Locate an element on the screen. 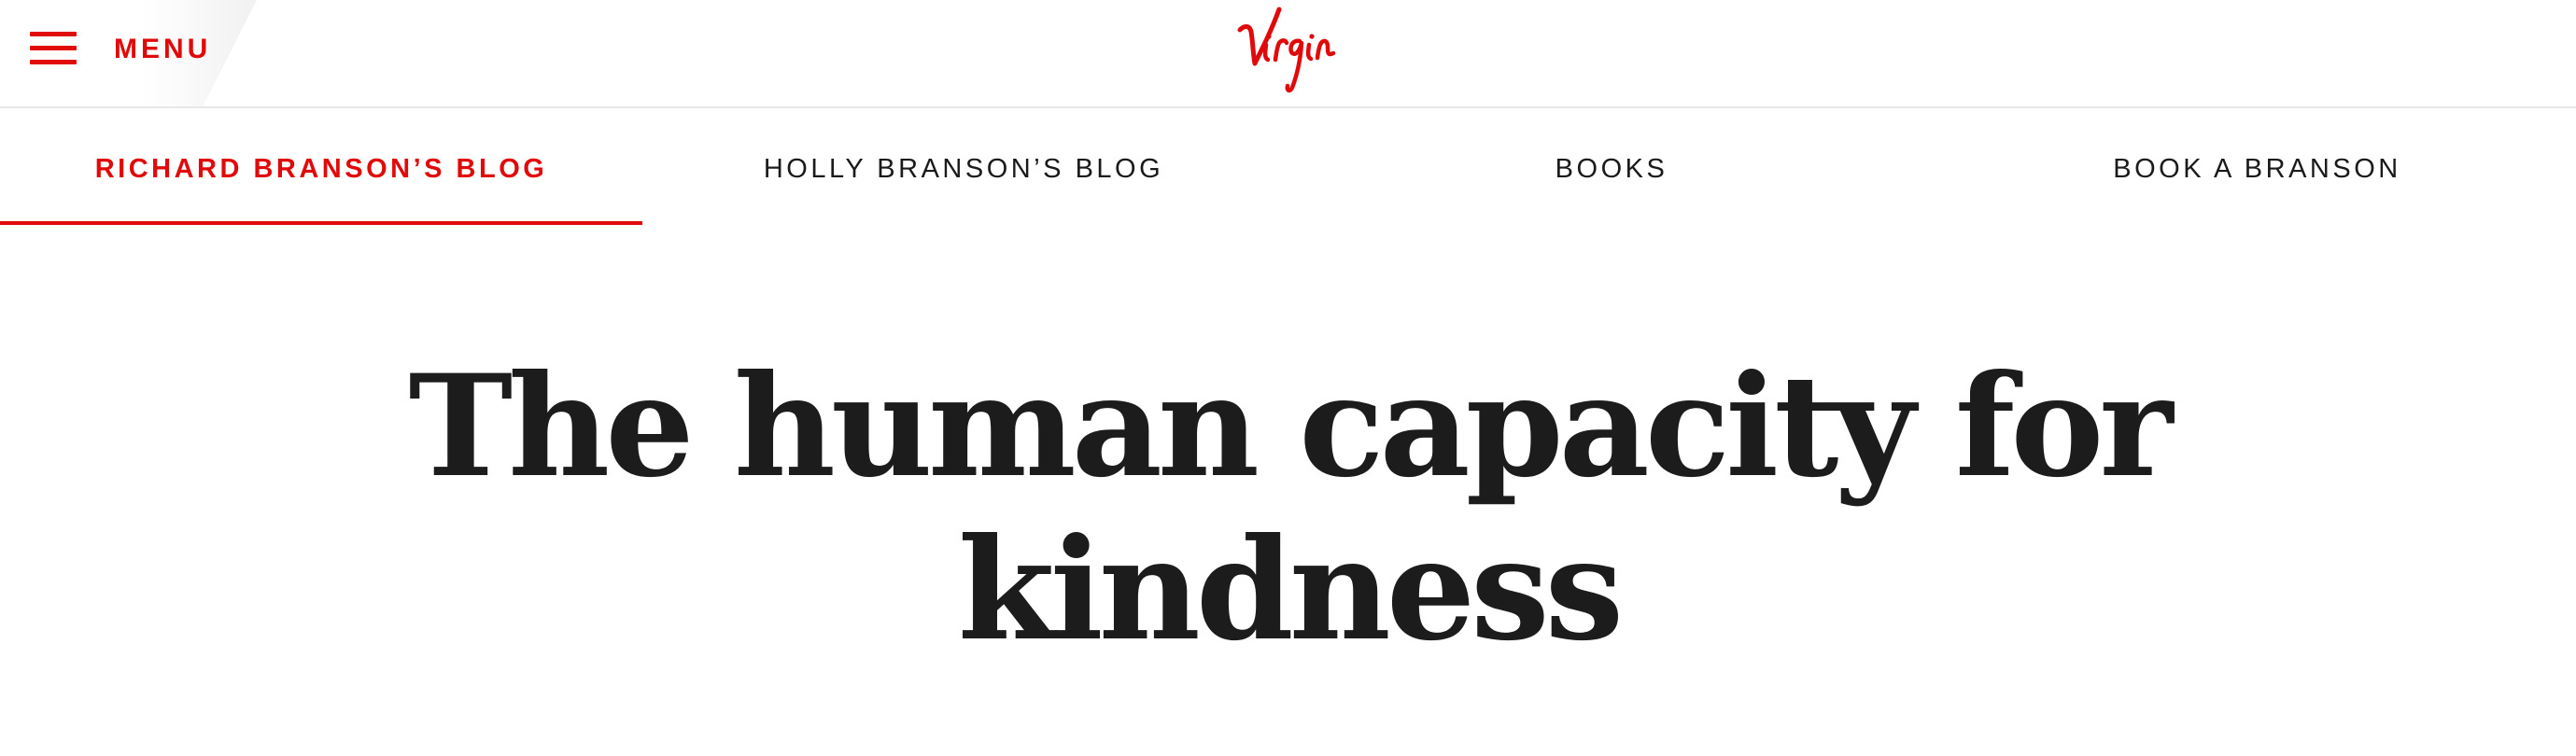 This screenshot has width=2576, height=756. virgin-logo is located at coordinates (1286, 48).